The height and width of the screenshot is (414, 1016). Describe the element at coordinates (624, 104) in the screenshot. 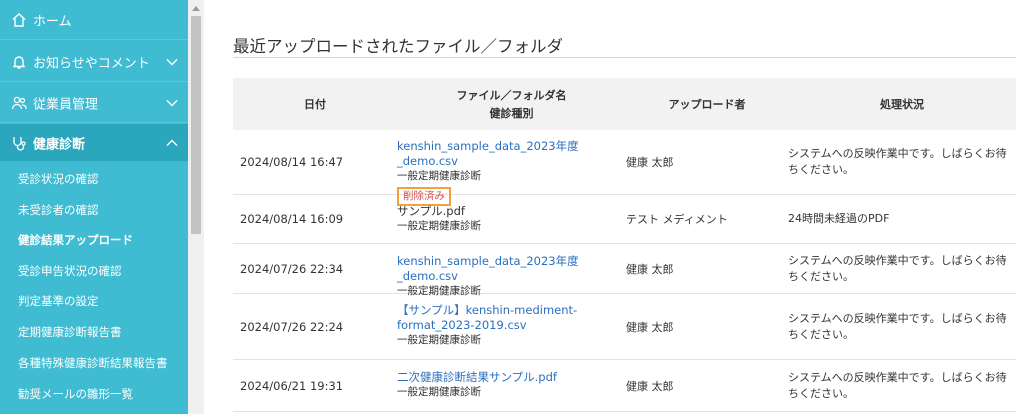

I see `table-header: 日付 ファイル／フォルダ名 健診種別 アップロード者 処理状況` at that location.